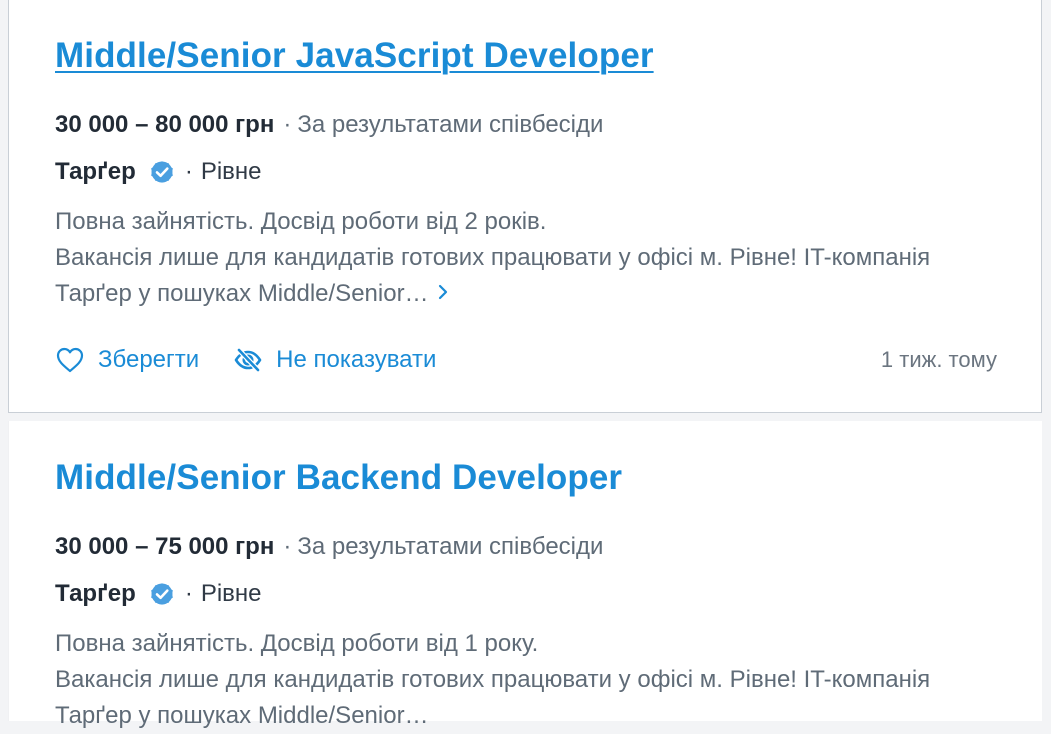  What do you see at coordinates (356, 359) in the screenshot?
I see `hide-label: Не показувати` at bounding box center [356, 359].